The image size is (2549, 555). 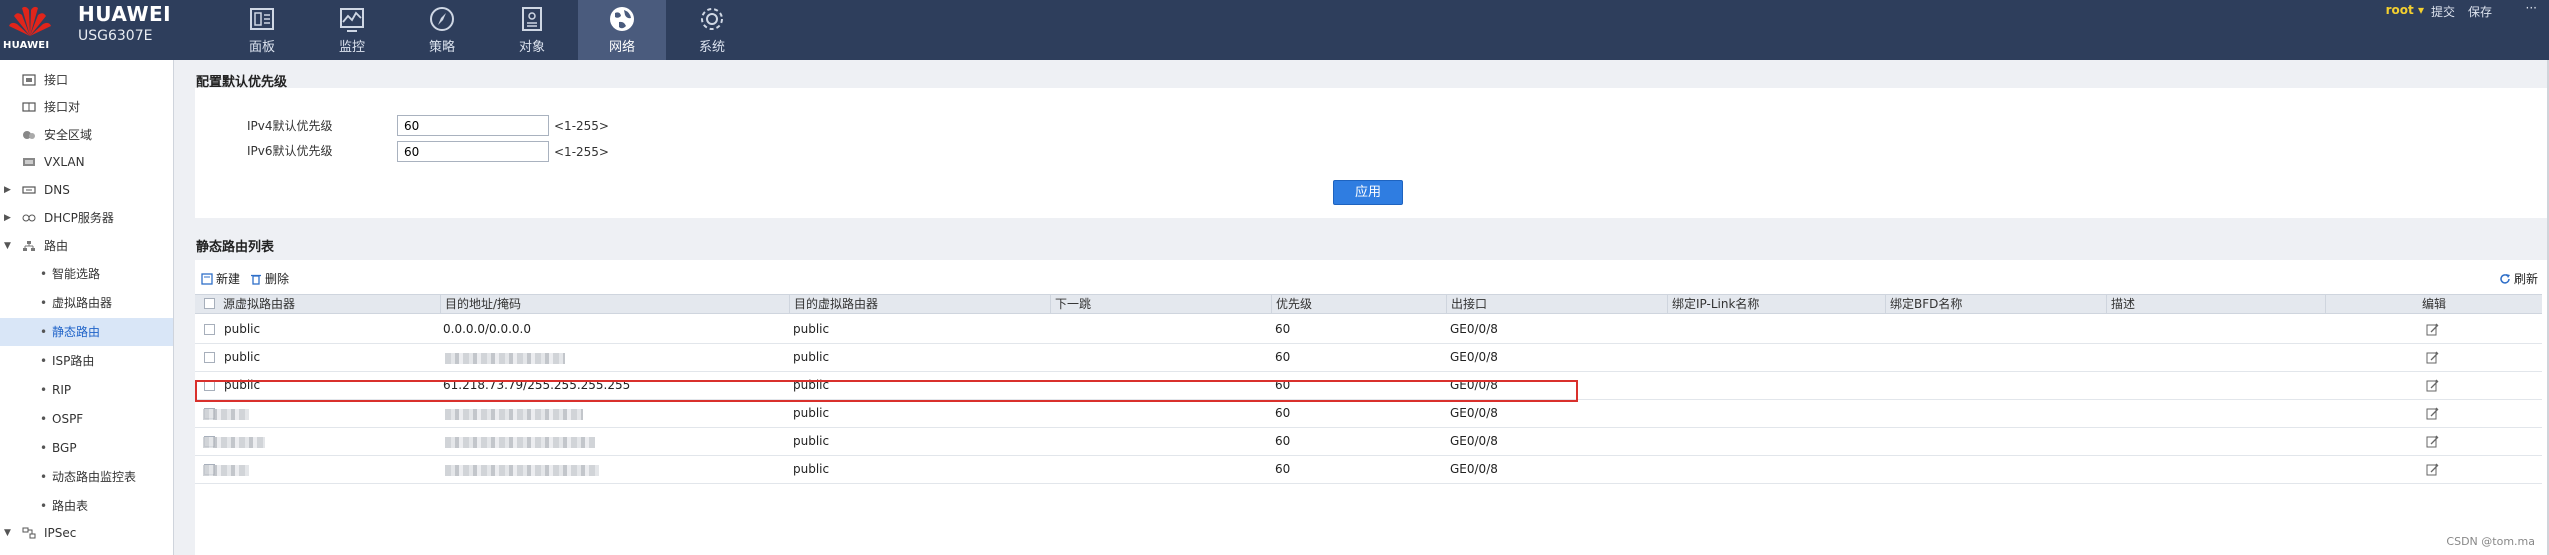 What do you see at coordinates (29, 107) in the screenshot?
I see `interface-pair-icon` at bounding box center [29, 107].